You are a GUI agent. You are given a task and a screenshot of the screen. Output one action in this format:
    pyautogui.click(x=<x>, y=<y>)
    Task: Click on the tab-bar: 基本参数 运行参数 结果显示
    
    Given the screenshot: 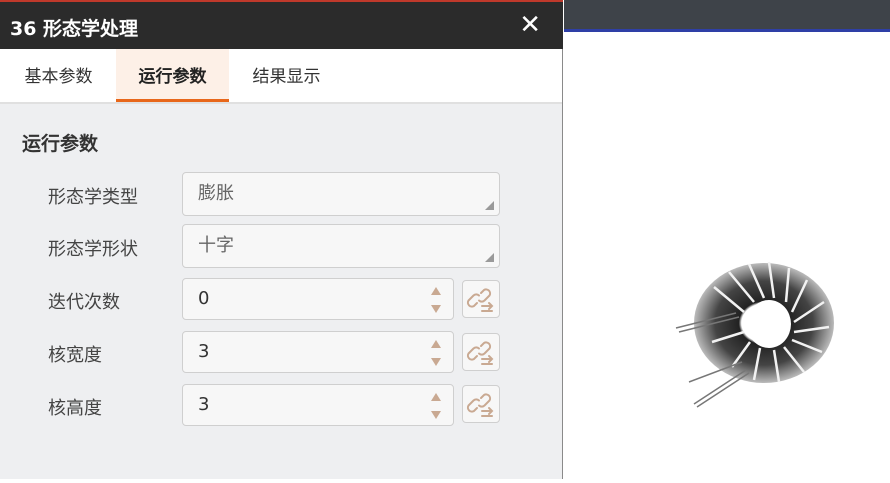 What is the action you would take?
    pyautogui.click(x=281, y=76)
    